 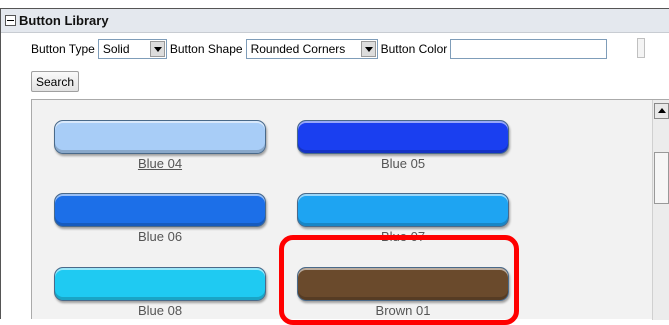 What do you see at coordinates (160, 163) in the screenshot?
I see `button-caption-blue-04: Blue 04` at bounding box center [160, 163].